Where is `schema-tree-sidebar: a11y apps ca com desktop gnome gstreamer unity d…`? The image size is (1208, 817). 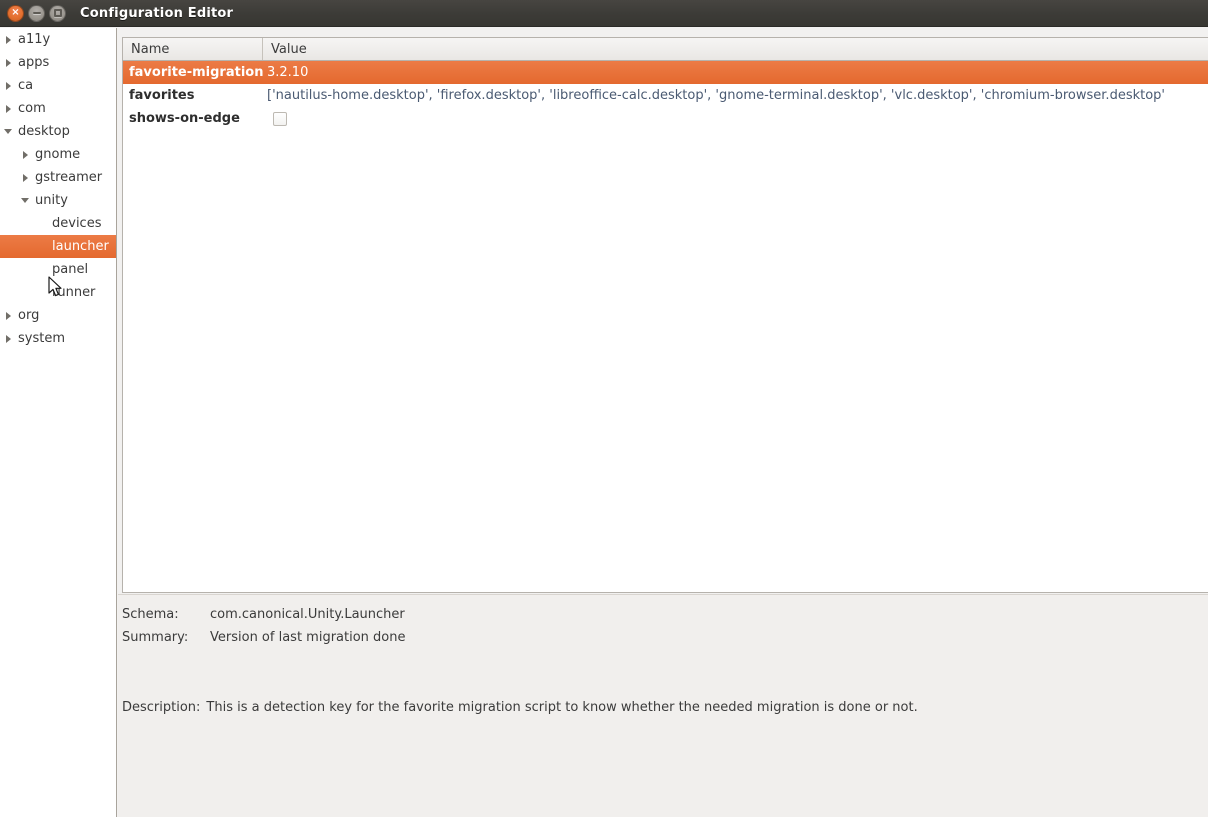
schema-tree-sidebar: a11y apps ca com desktop gnome gstreamer unity d… is located at coordinates (58, 422).